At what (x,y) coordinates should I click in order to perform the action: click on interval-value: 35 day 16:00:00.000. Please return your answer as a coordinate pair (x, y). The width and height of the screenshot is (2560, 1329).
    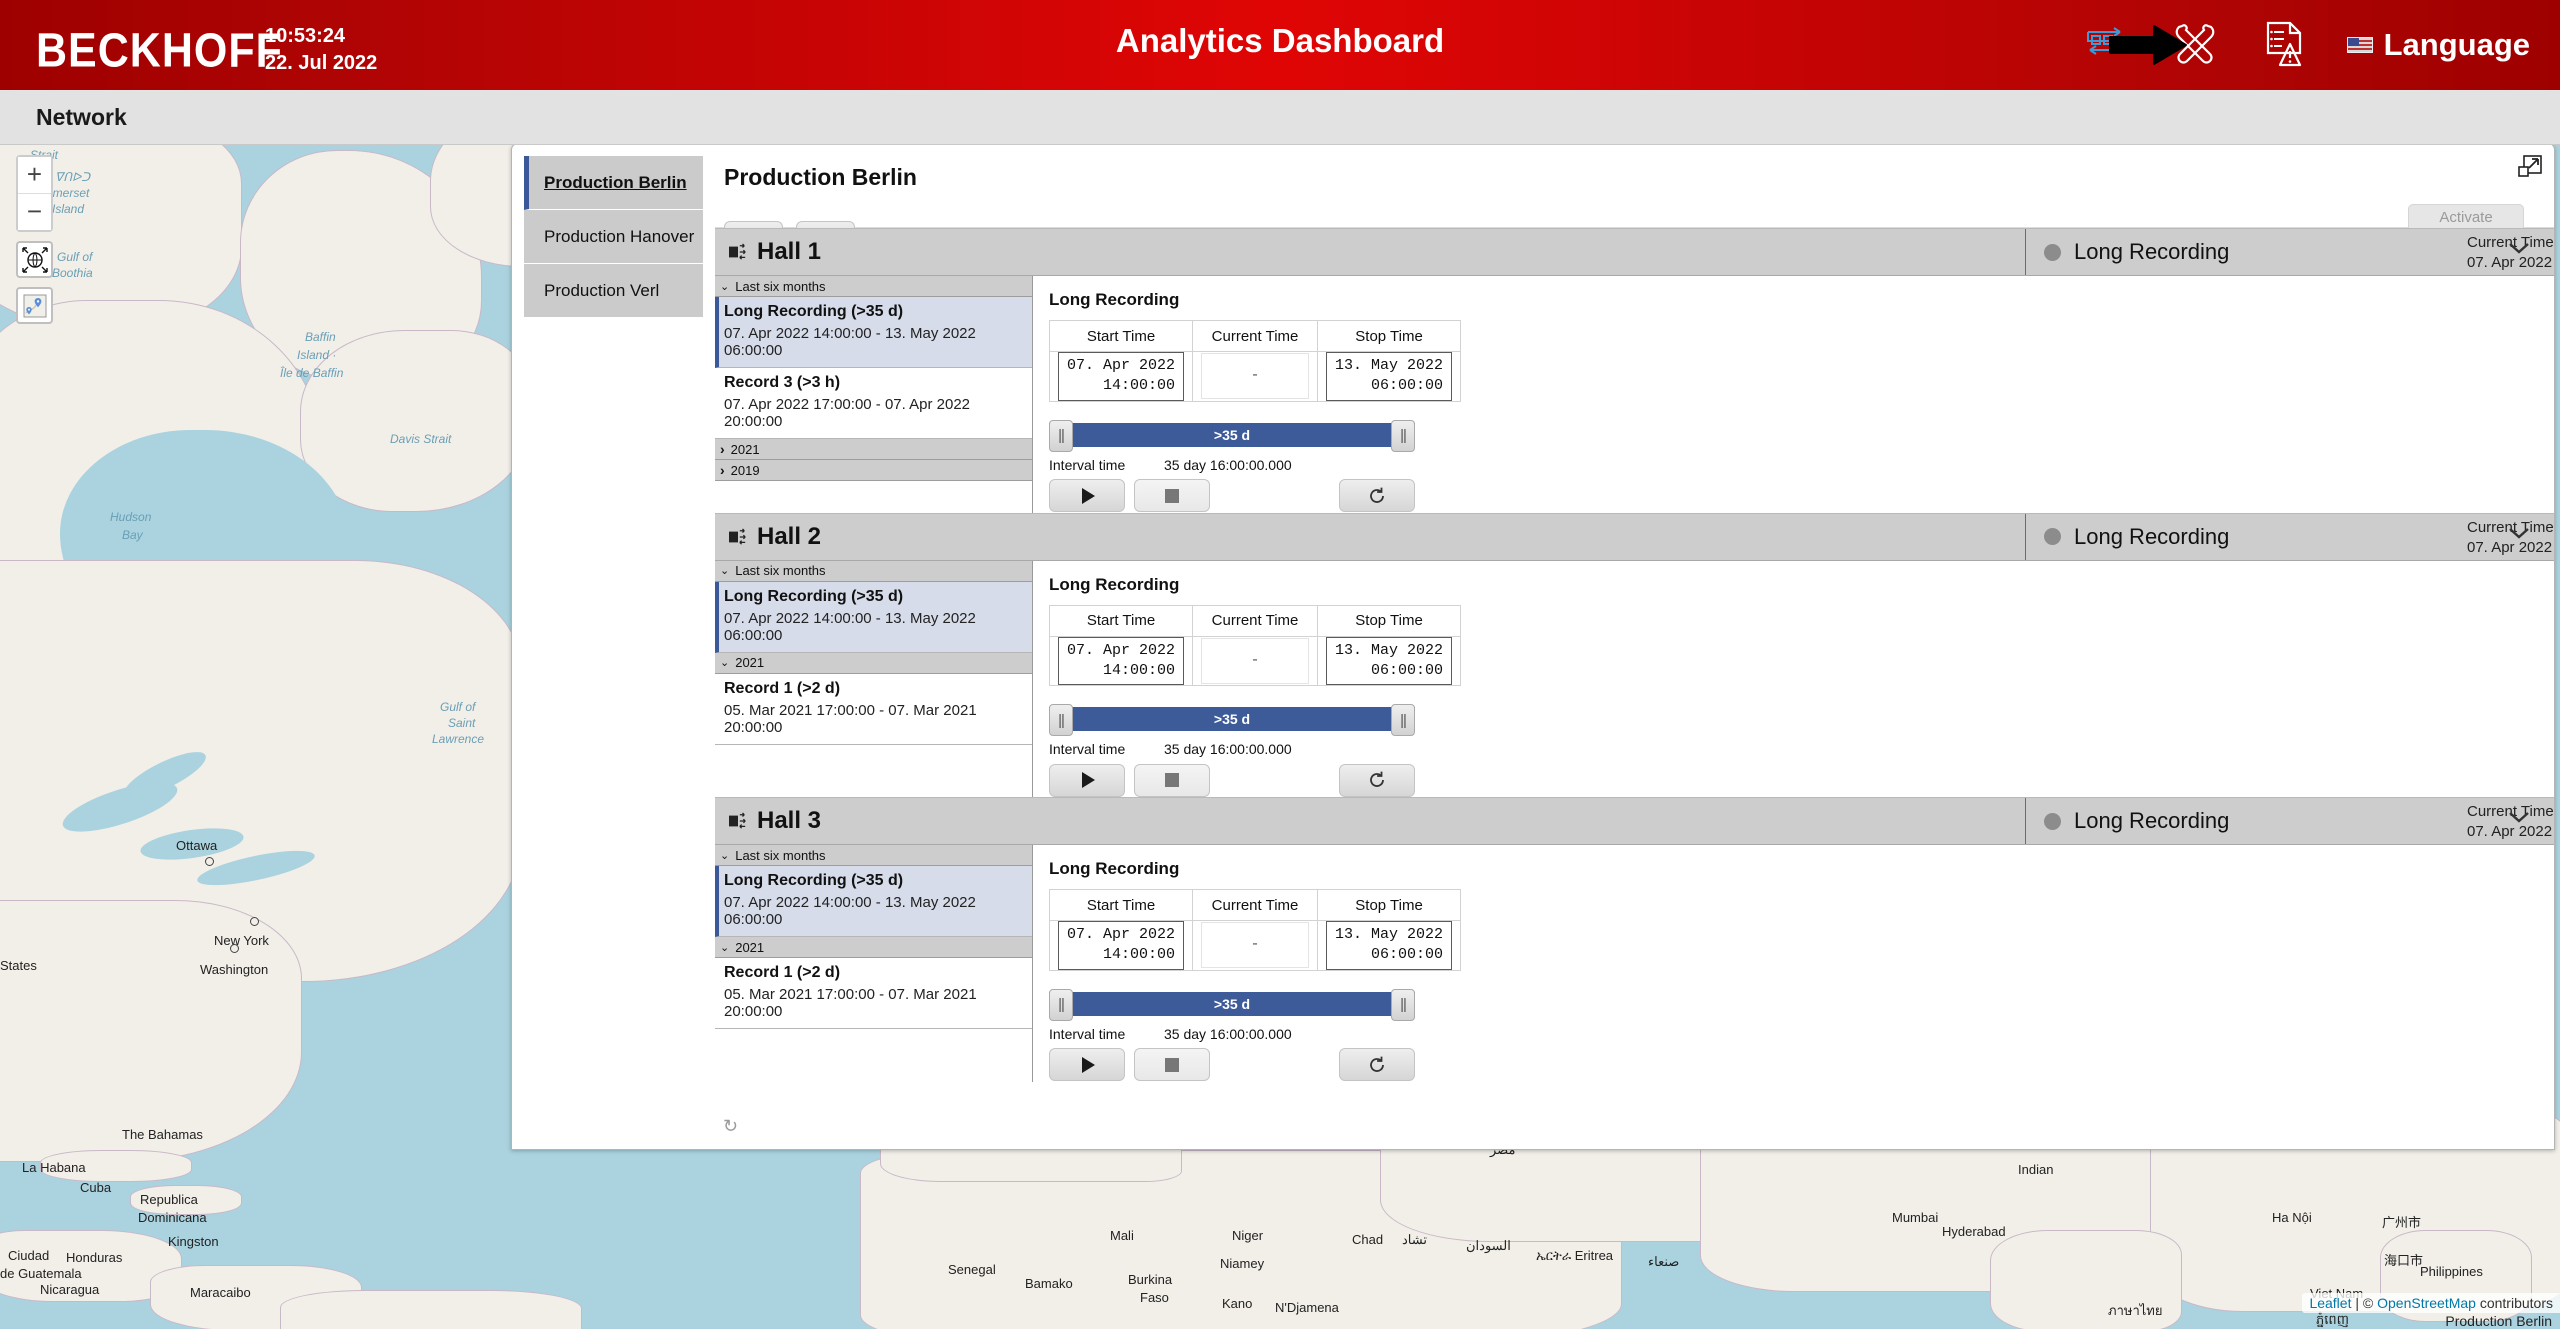
    Looking at the image, I should click on (1228, 1033).